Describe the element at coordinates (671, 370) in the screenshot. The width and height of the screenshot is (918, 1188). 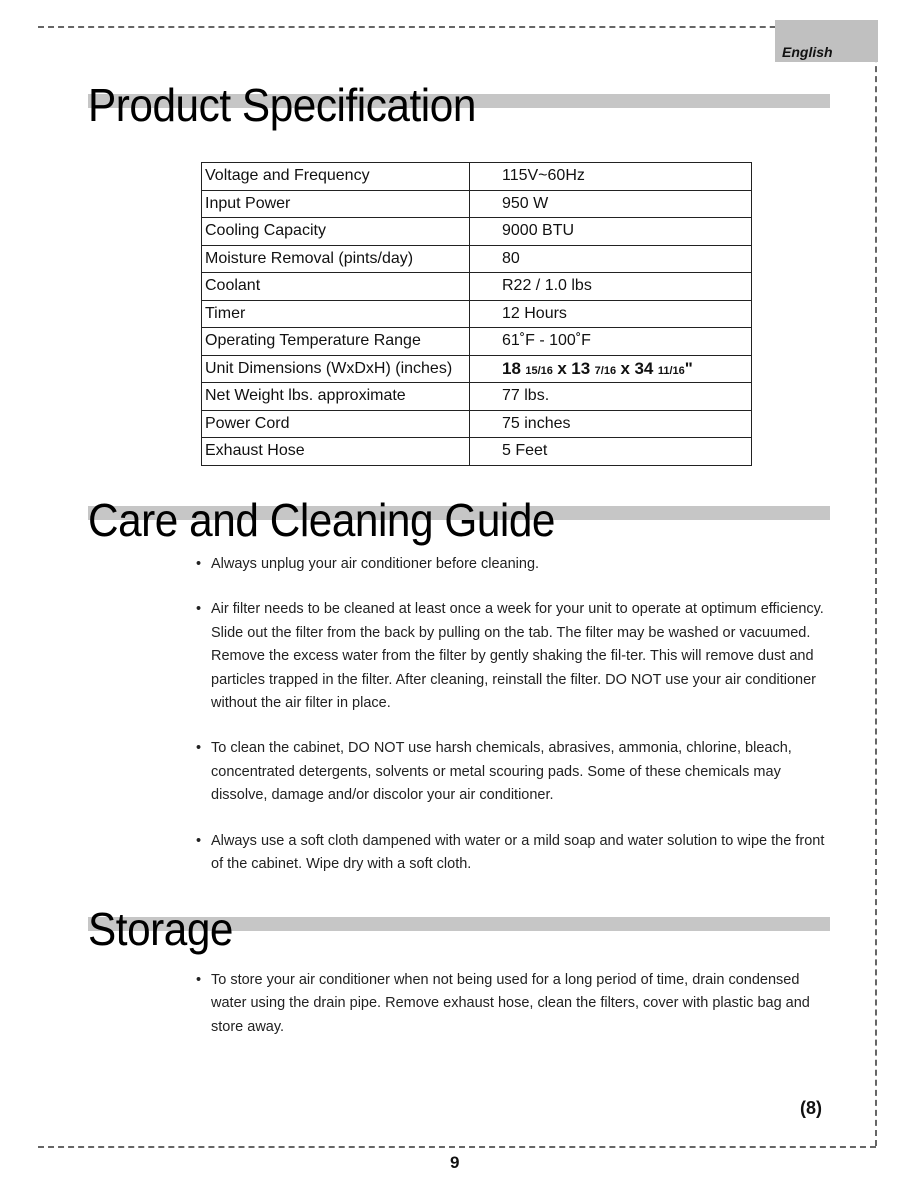
I see `dim-height-frac: 11/16` at that location.